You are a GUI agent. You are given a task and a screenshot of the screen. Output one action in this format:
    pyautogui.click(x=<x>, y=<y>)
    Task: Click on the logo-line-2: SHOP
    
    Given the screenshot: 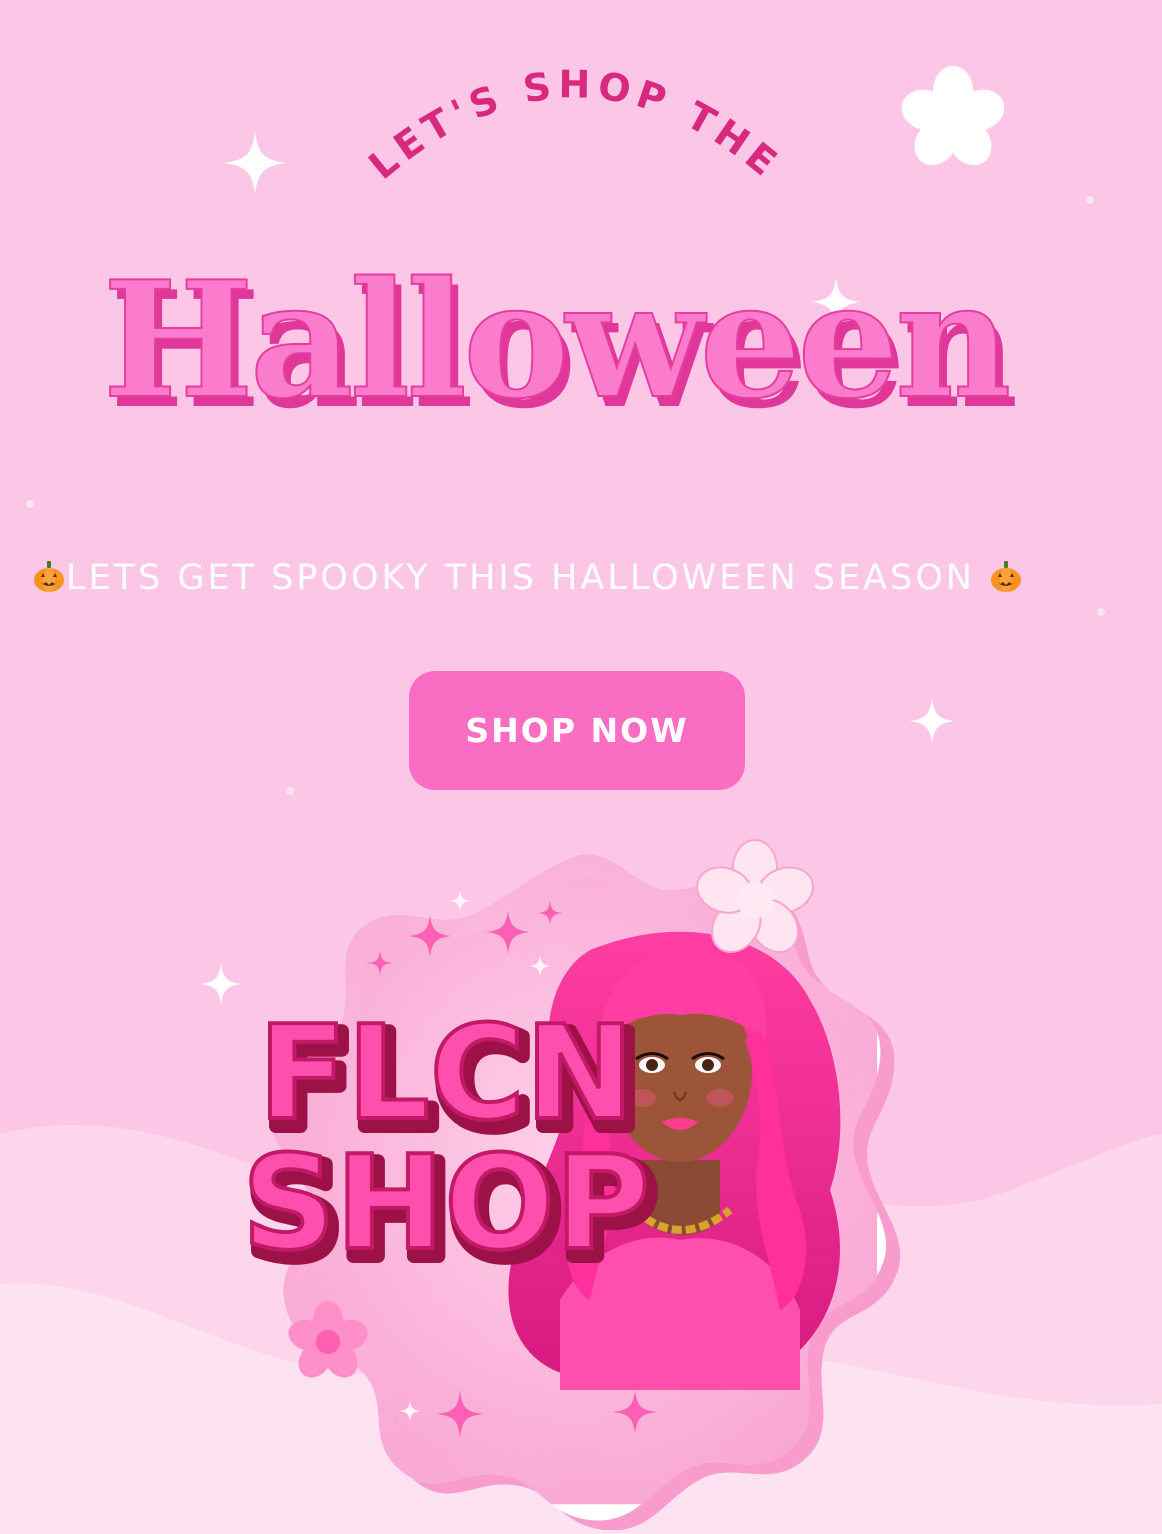 What is the action you would take?
    pyautogui.click(x=446, y=1203)
    